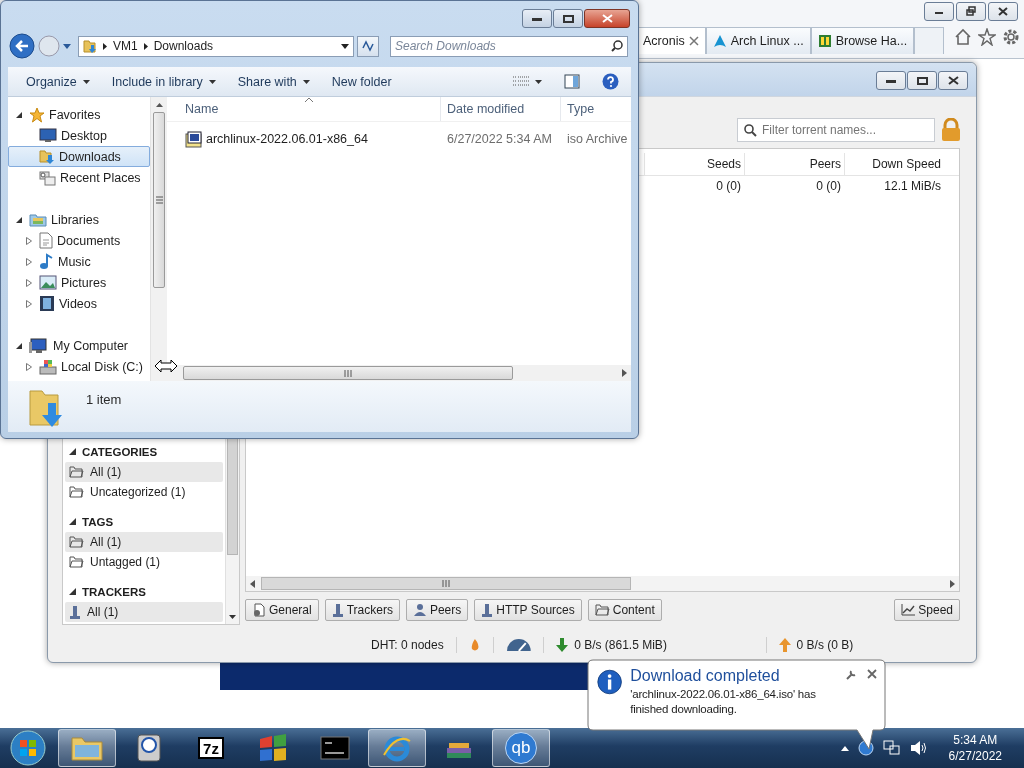 The height and width of the screenshot is (768, 1024). What do you see at coordinates (865, 748) in the screenshot?
I see `torrent-tray-icon` at bounding box center [865, 748].